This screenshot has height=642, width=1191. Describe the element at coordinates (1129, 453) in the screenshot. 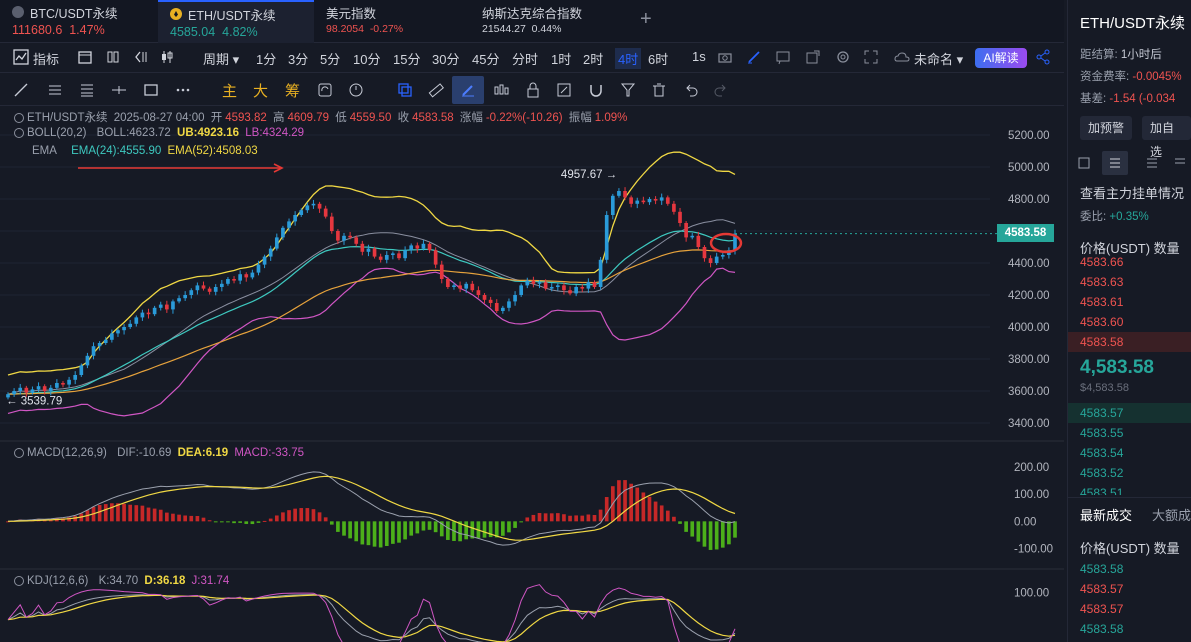

I see `bid-row: 4583.54` at that location.